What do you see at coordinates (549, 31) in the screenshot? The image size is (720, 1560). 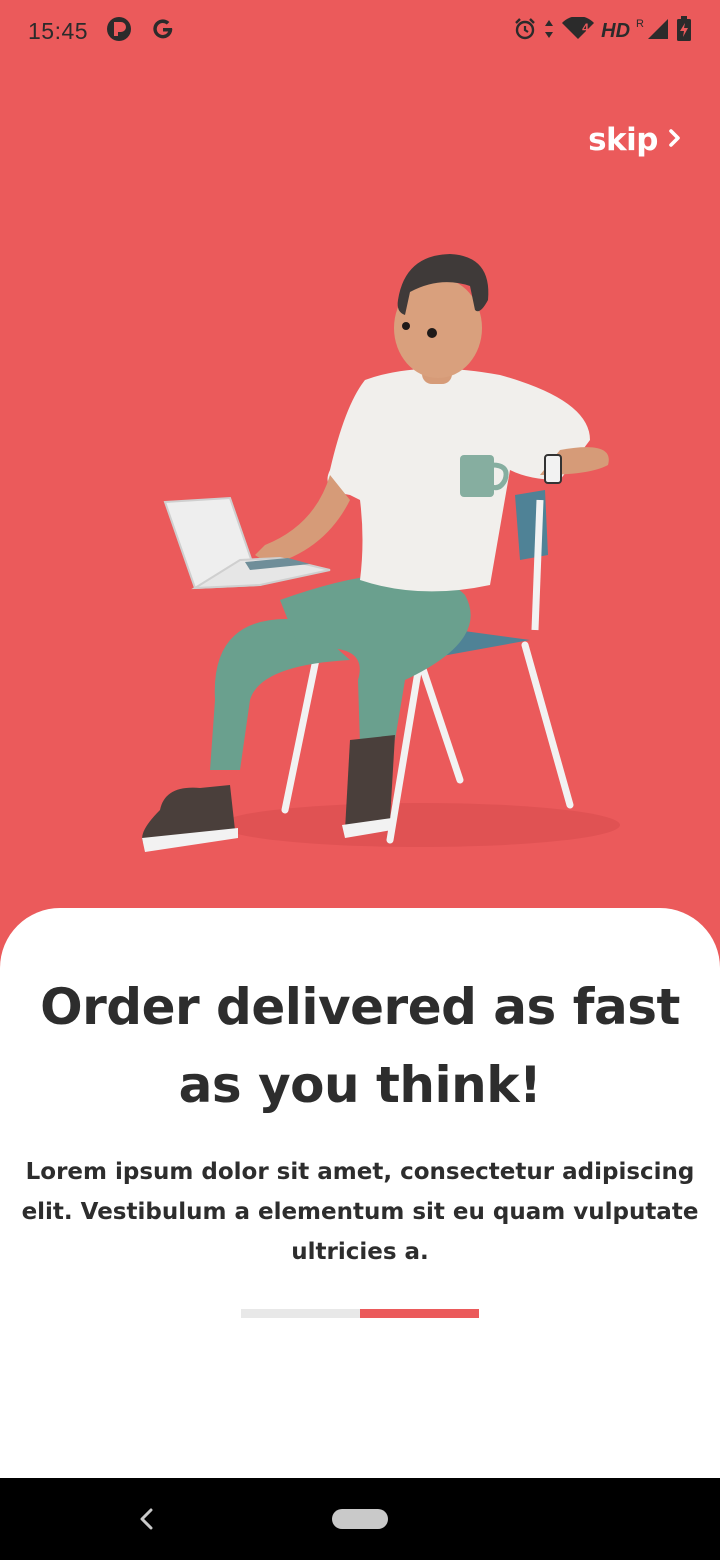 I see `data-arrows-icon` at bounding box center [549, 31].